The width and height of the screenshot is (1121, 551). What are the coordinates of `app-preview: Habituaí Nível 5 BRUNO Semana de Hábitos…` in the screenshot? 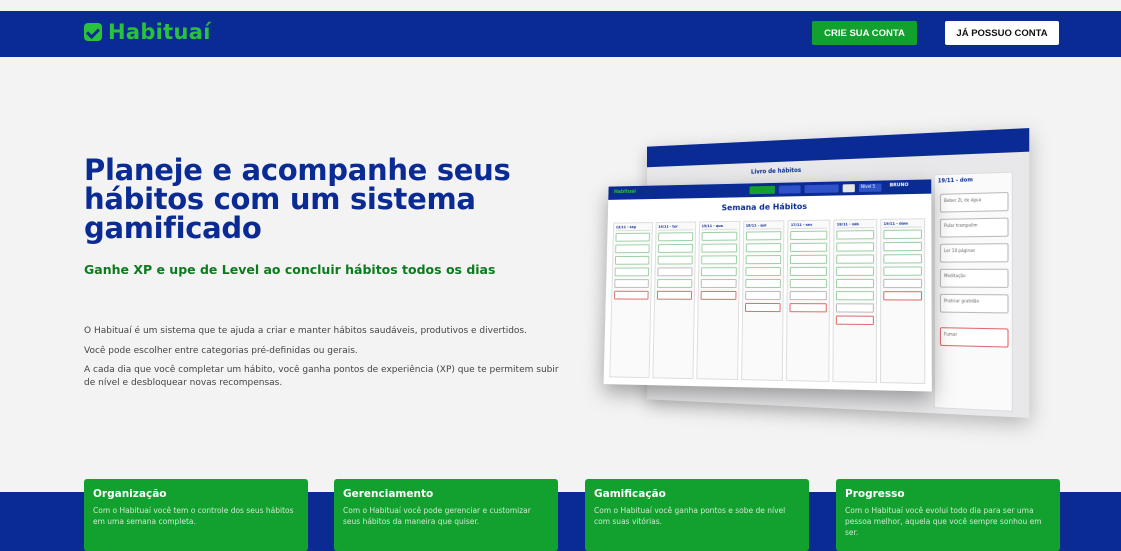 It's located at (767, 285).